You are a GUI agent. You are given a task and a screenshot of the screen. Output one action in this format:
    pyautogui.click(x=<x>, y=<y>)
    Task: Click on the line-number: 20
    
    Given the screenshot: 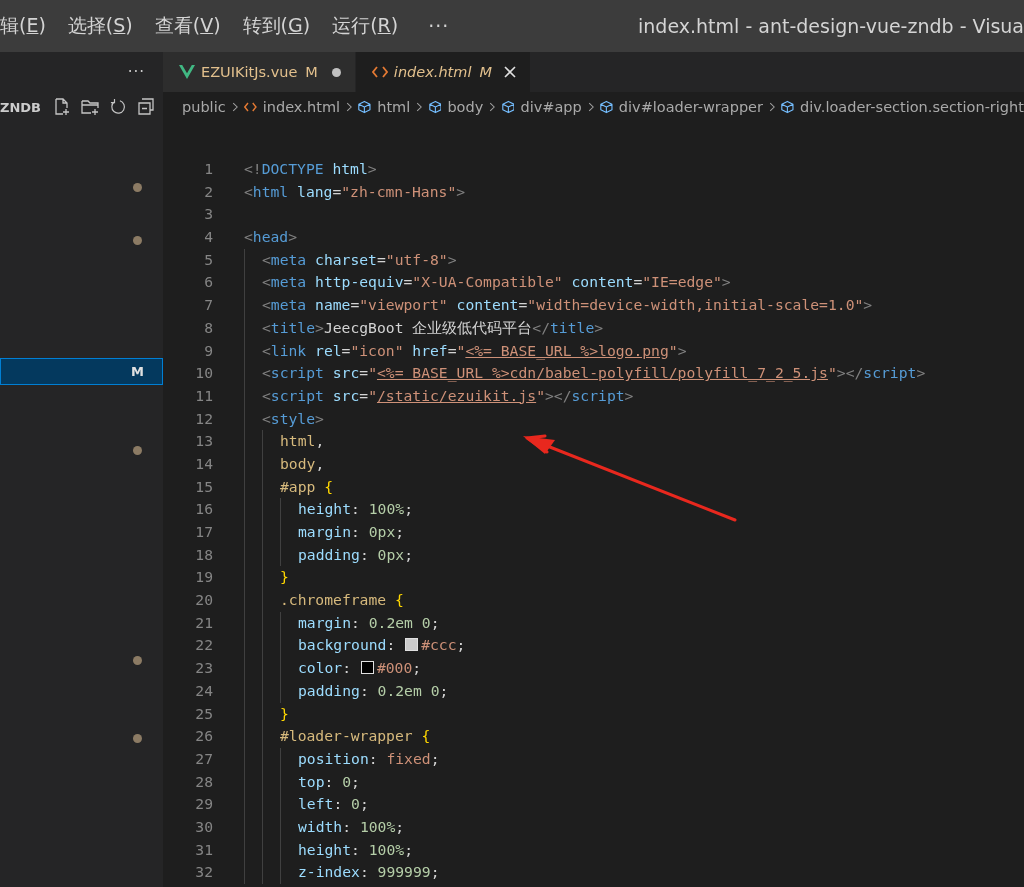 What is the action you would take?
    pyautogui.click(x=203, y=600)
    